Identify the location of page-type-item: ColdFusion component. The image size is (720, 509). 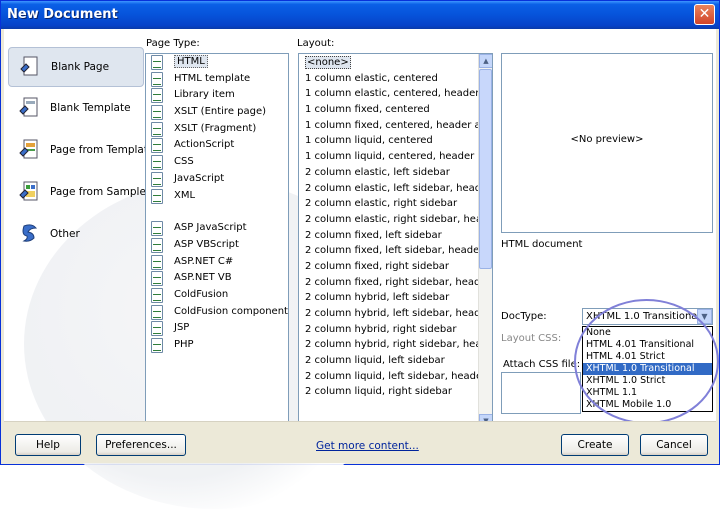
(217, 312).